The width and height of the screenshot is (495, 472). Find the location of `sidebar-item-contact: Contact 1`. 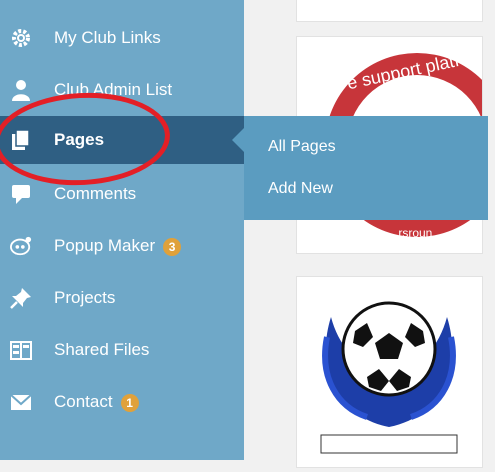

sidebar-item-contact: Contact 1 is located at coordinates (122, 402).